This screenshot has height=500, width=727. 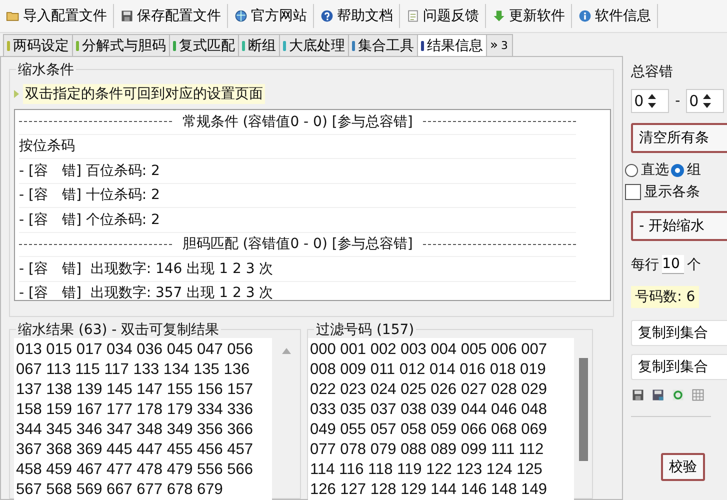 I want to click on condition-item: - [容 错] 百位杀码: 2, so click(x=89, y=171).